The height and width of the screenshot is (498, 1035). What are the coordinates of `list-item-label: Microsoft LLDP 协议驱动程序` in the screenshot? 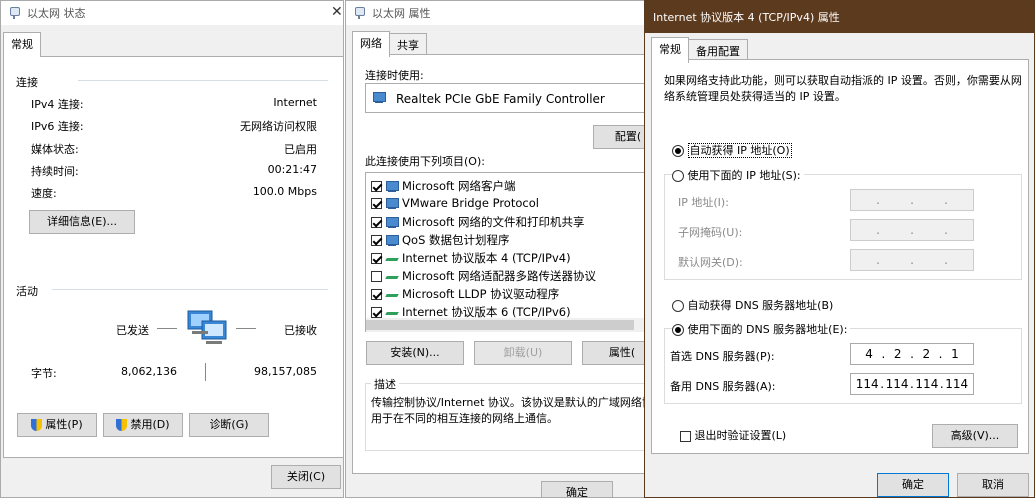 It's located at (481, 294).